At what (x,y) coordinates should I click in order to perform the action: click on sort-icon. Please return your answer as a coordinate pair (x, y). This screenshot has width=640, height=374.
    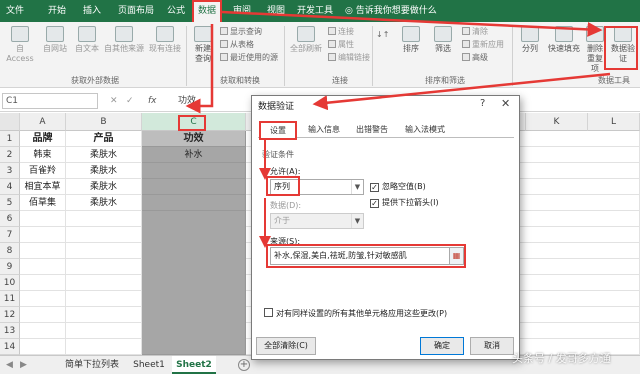
    Looking at the image, I should click on (411, 34).